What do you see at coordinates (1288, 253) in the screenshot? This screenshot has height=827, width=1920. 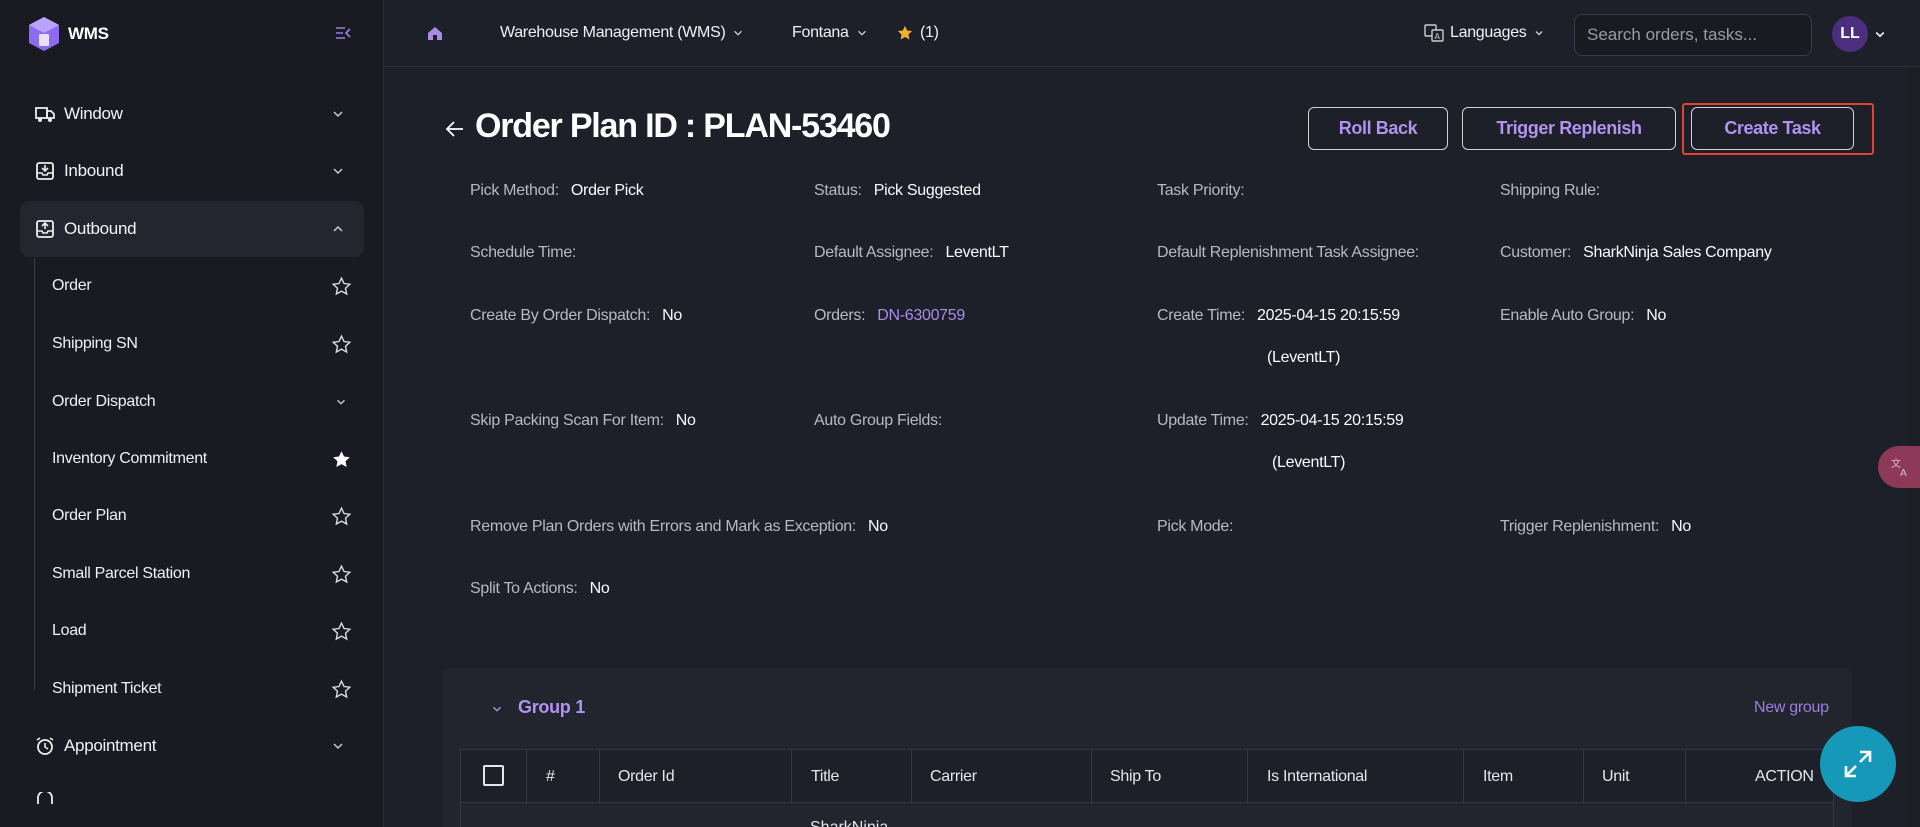 I see `field-default-replenishment-assignee: Default Replenishment Task Assignee:` at bounding box center [1288, 253].